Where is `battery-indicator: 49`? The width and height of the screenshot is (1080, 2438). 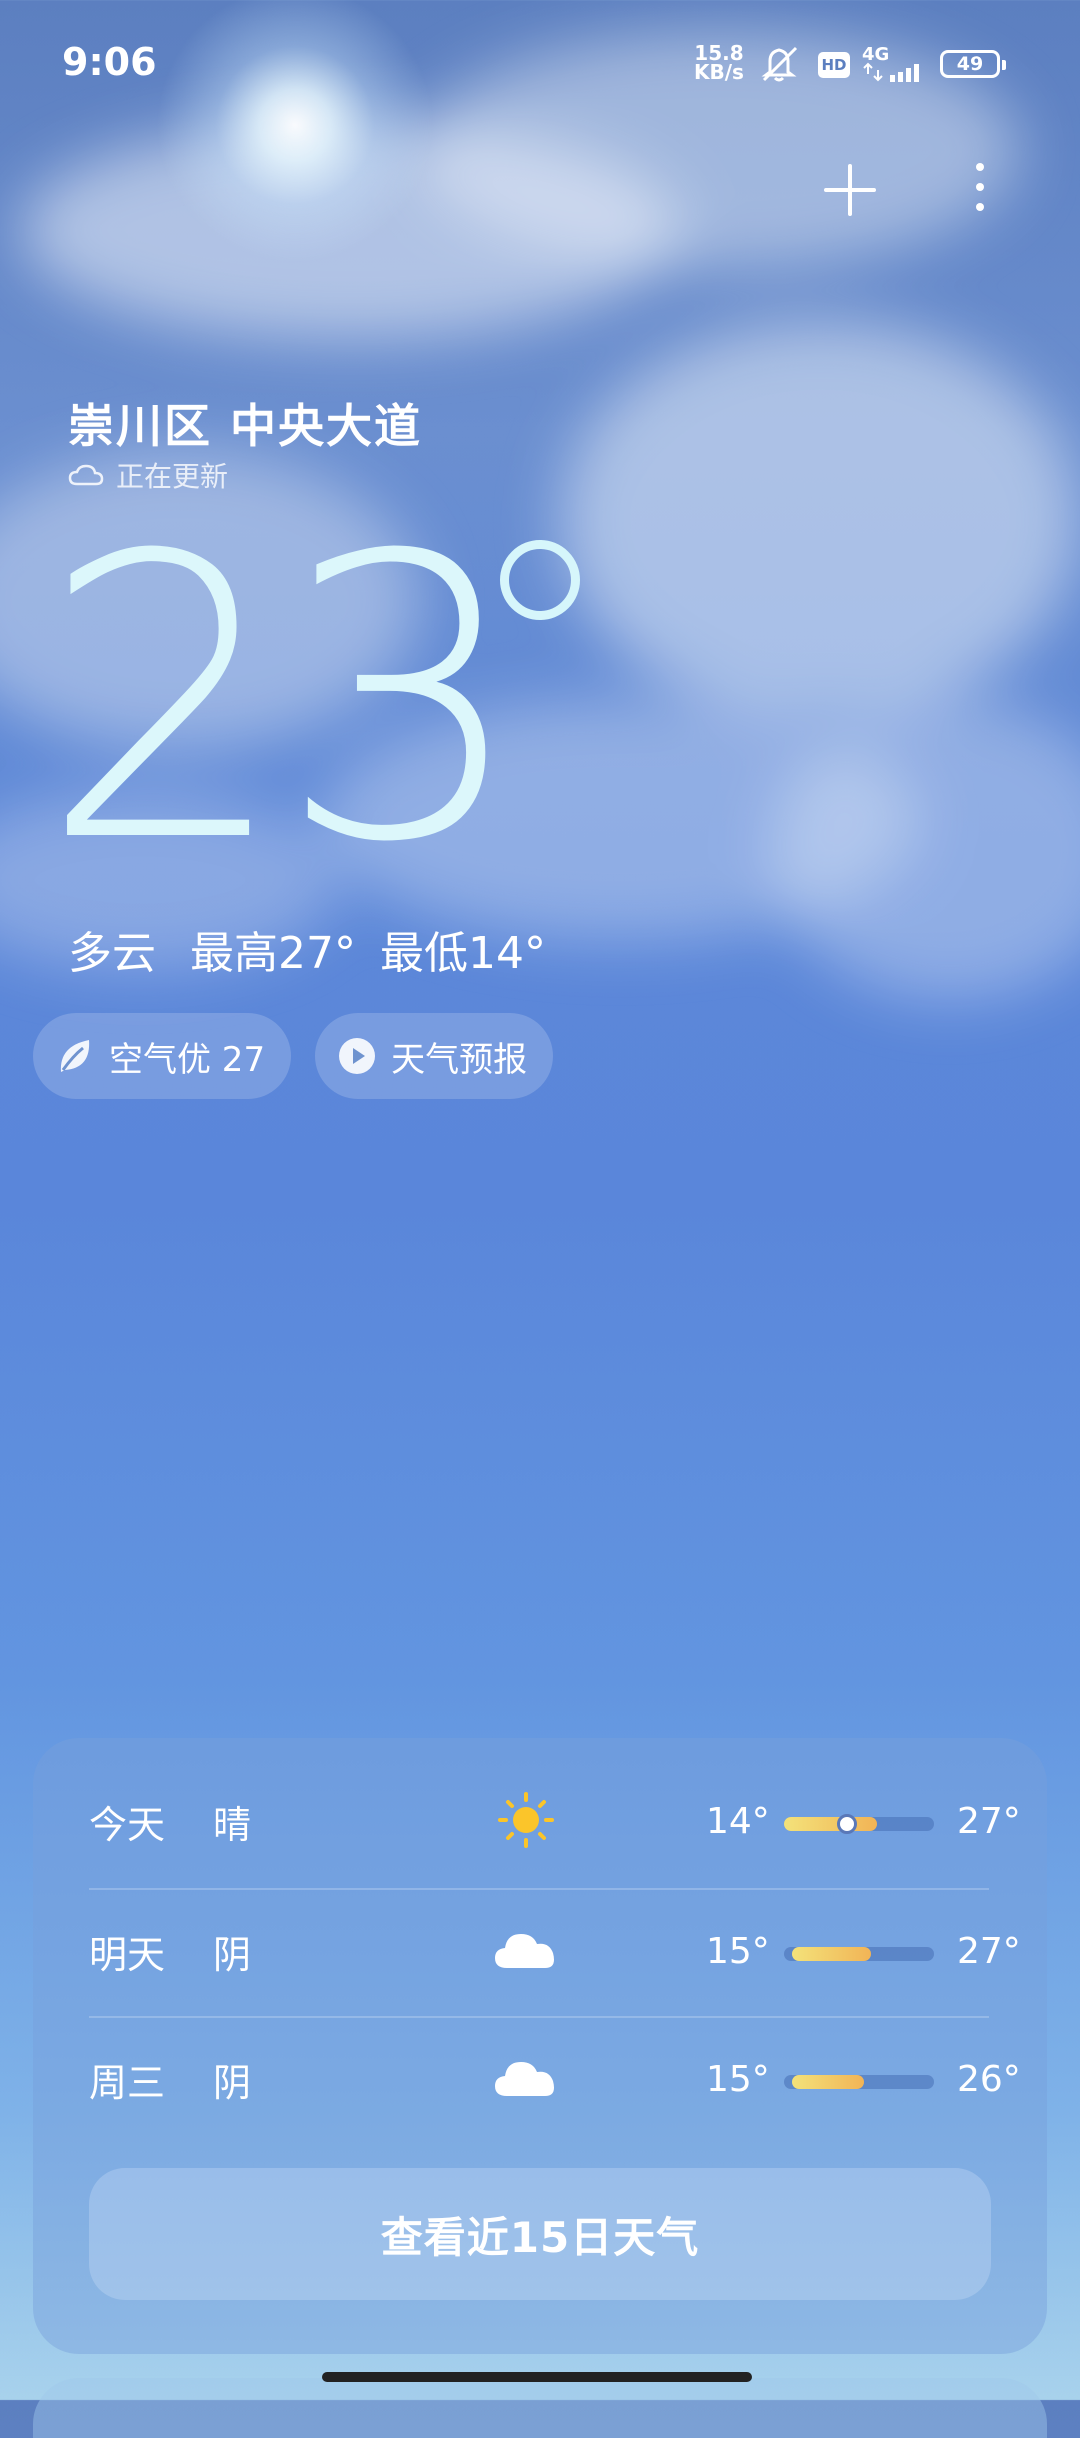
battery-indicator: 49 is located at coordinates (973, 64).